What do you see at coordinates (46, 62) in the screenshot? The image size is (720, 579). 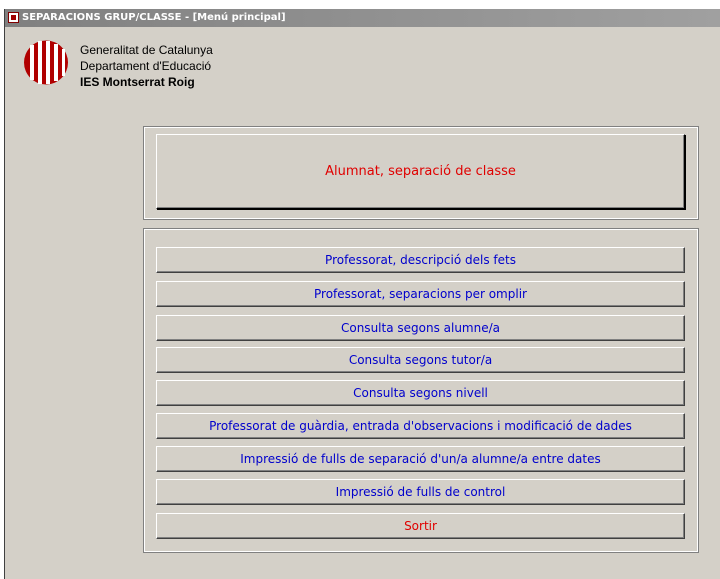 I see `generalitat-logo` at bounding box center [46, 62].